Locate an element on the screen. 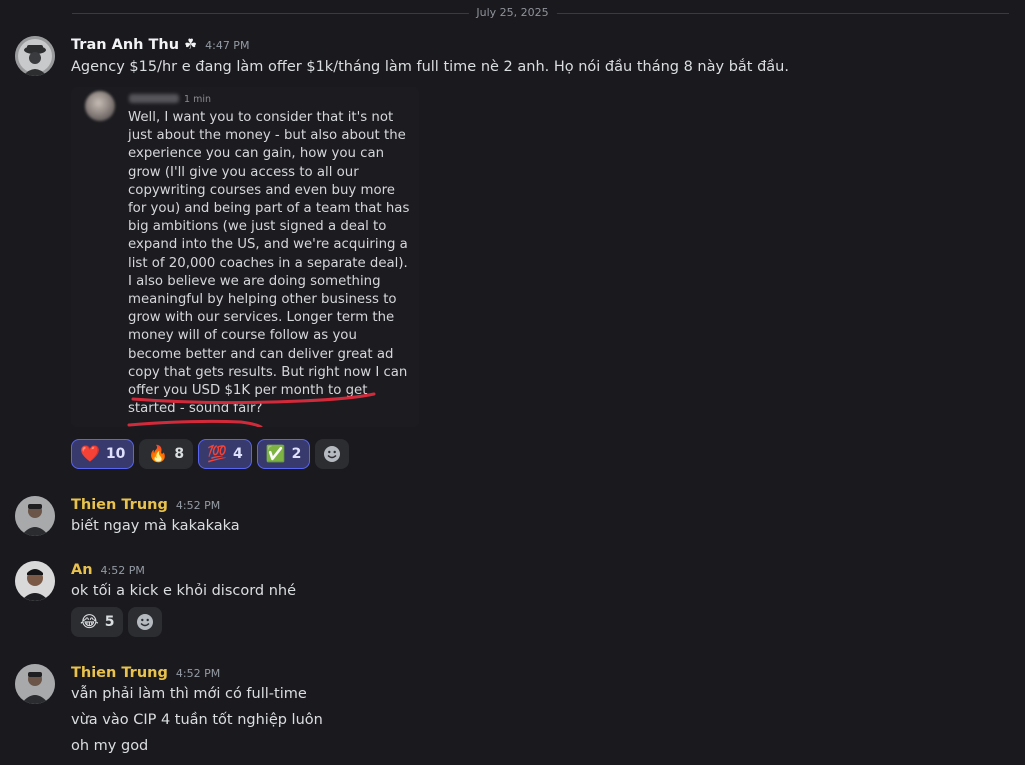 This screenshot has width=1025, height=765. reaction-joy: 😂 5 is located at coordinates (97, 622).